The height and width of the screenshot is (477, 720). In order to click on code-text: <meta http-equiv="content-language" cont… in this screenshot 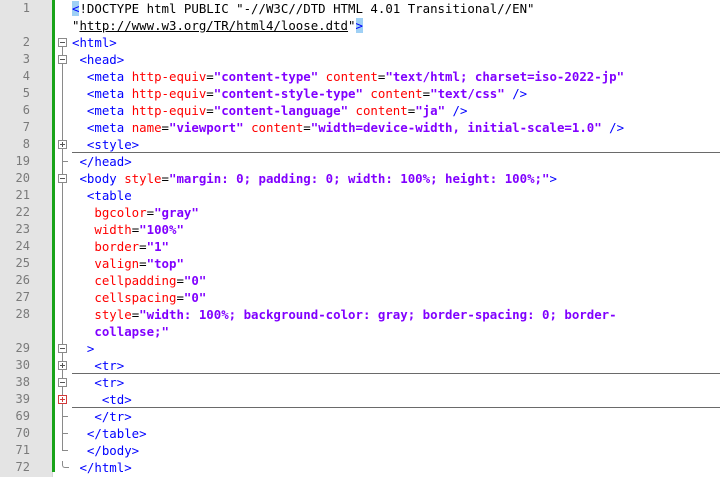, I will do `click(270, 110)`.